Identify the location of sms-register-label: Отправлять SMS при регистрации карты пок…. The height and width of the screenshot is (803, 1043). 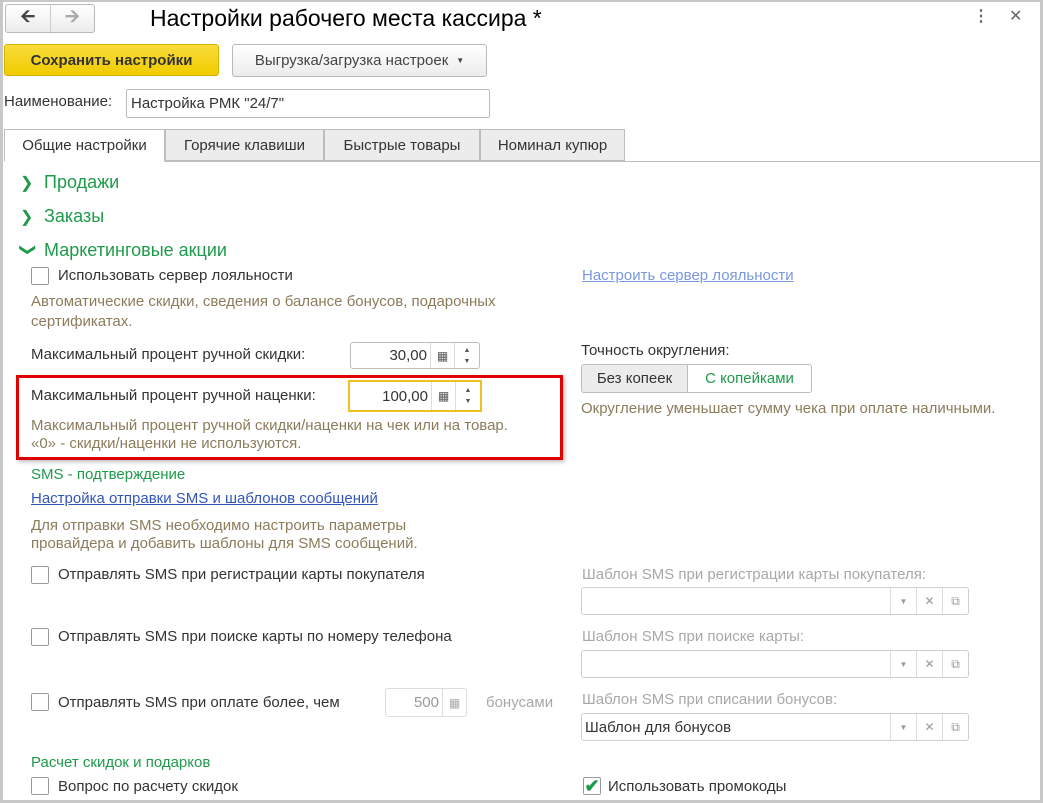
(241, 574).